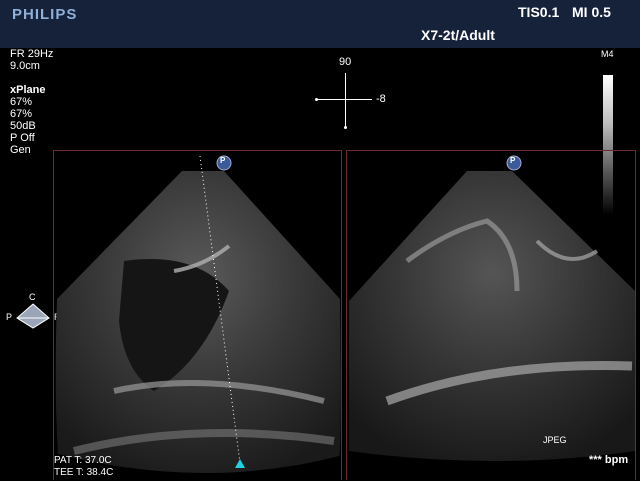 The image size is (640, 481). What do you see at coordinates (539, 12) in the screenshot?
I see `tis-readout: TIS0.1` at bounding box center [539, 12].